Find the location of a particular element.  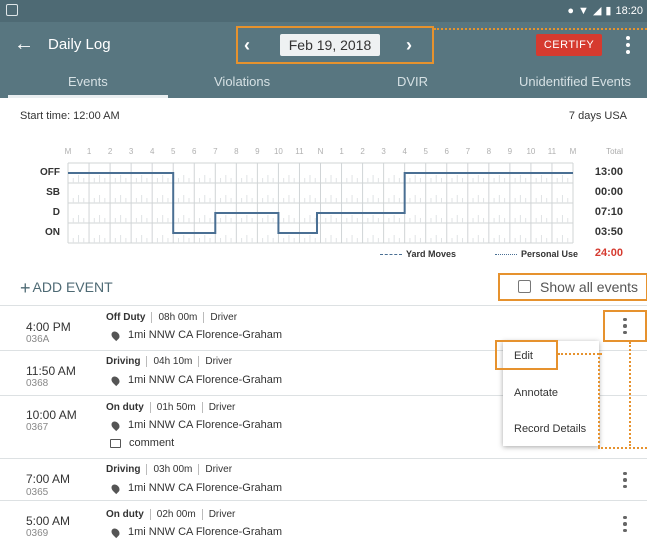

grand-total: 24:00 is located at coordinates (608, 253).